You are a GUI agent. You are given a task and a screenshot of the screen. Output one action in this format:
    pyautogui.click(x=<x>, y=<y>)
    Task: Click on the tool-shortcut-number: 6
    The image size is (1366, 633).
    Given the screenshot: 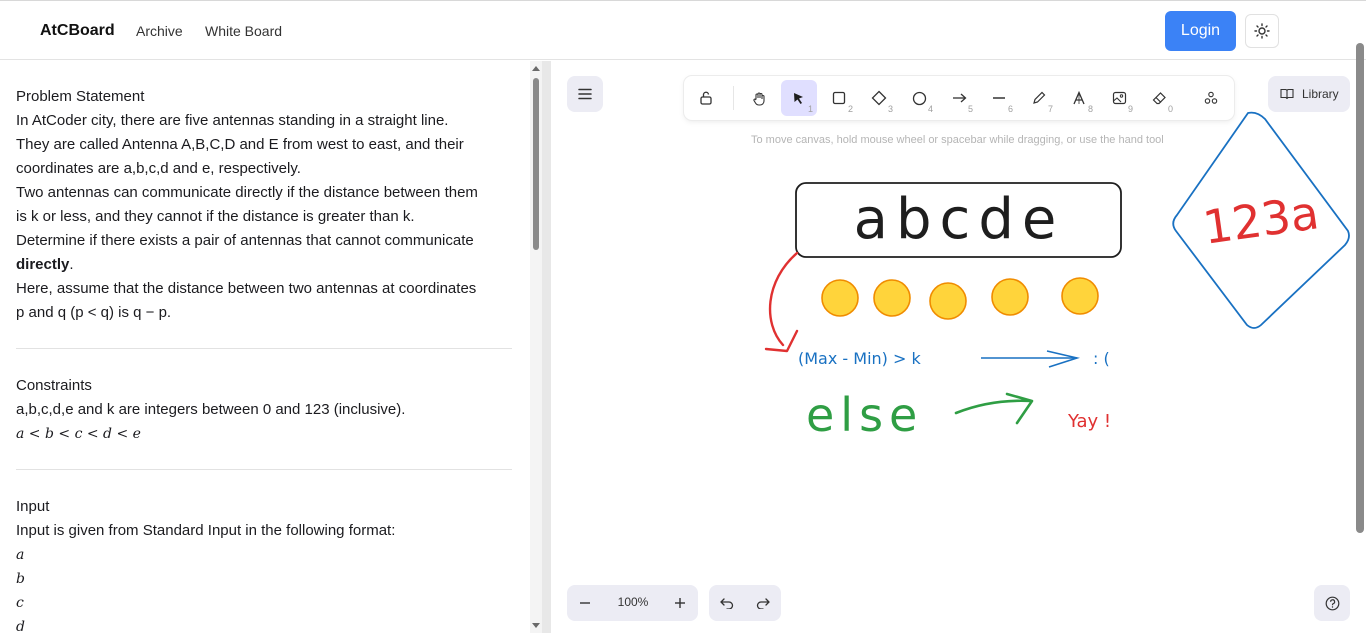 What is the action you would take?
    pyautogui.click(x=1010, y=109)
    